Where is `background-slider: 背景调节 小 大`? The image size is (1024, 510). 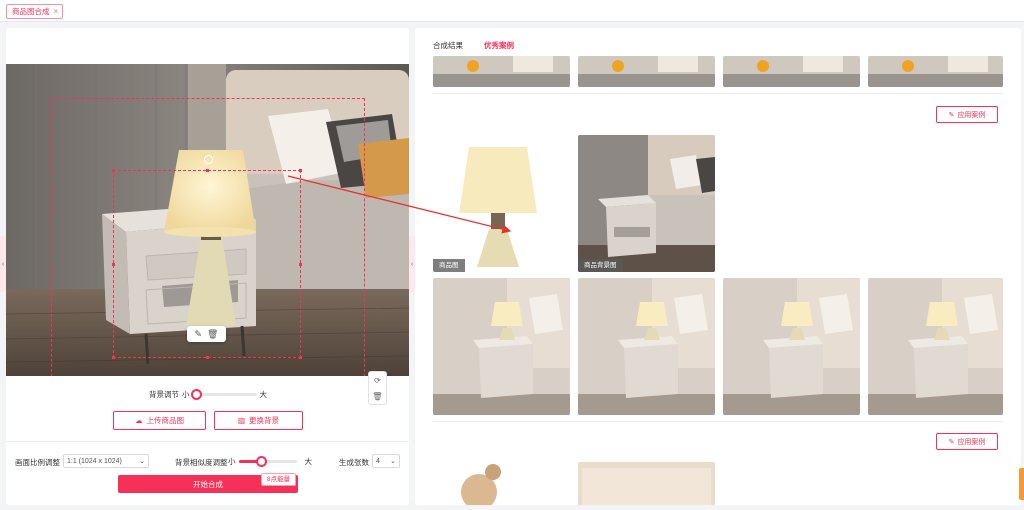 background-slider: 背景调节 小 大 is located at coordinates (208, 394).